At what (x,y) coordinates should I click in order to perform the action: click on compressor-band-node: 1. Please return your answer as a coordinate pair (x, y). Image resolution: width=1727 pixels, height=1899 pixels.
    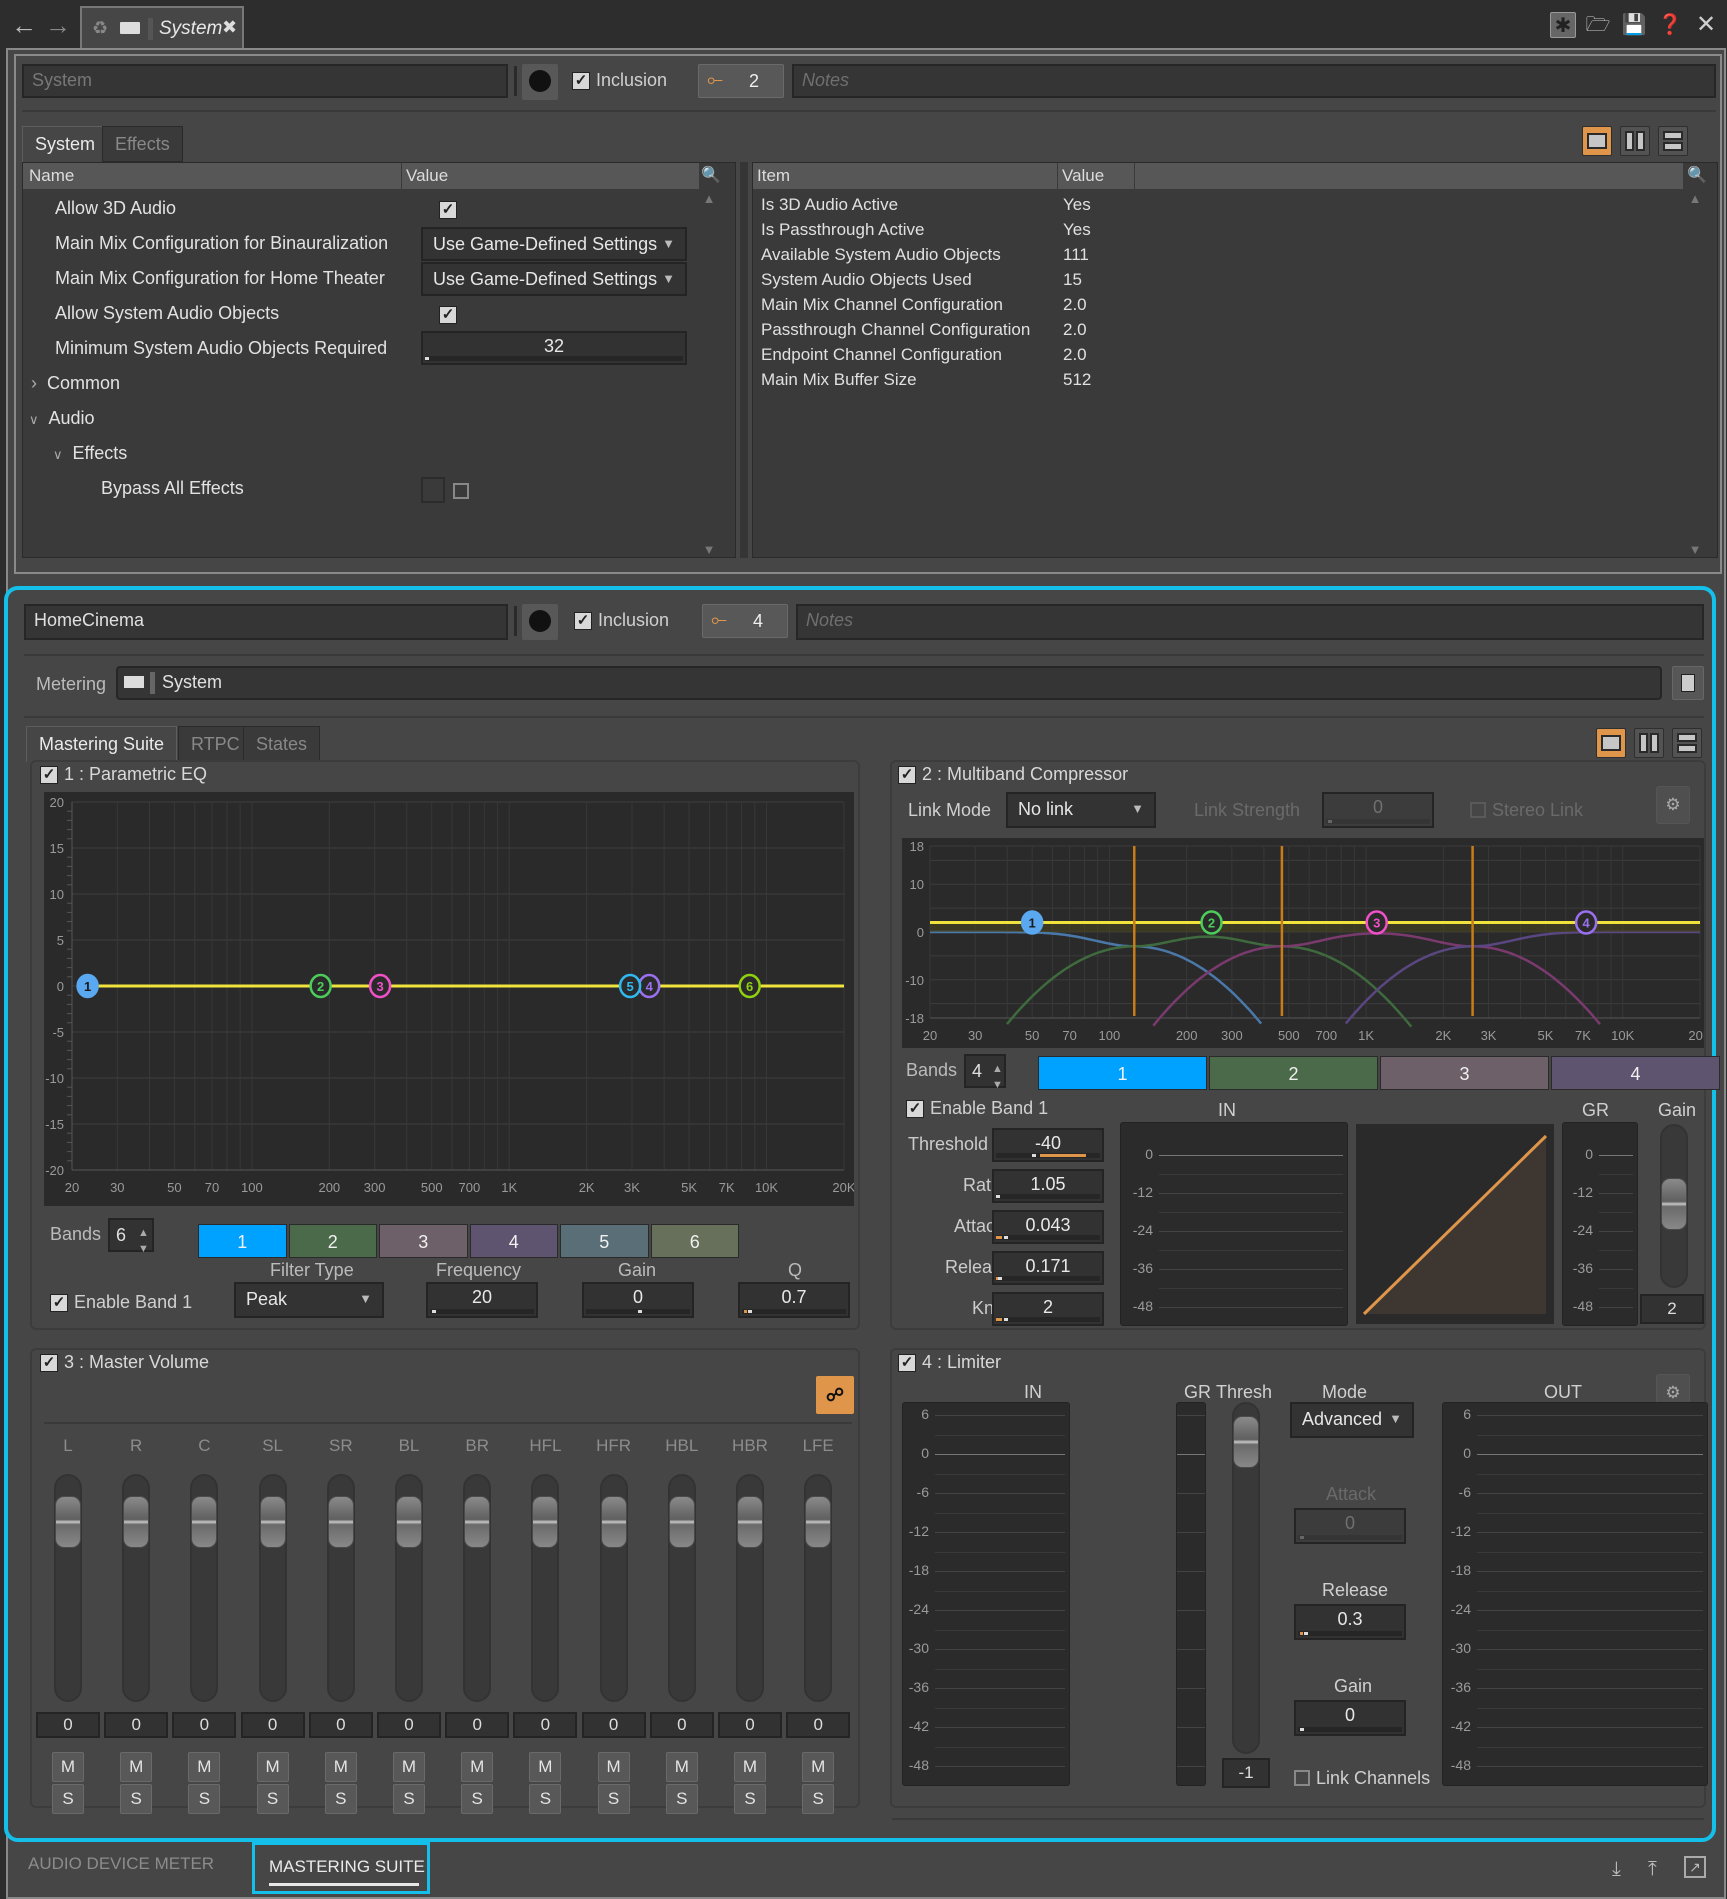
    Looking at the image, I should click on (1032, 922).